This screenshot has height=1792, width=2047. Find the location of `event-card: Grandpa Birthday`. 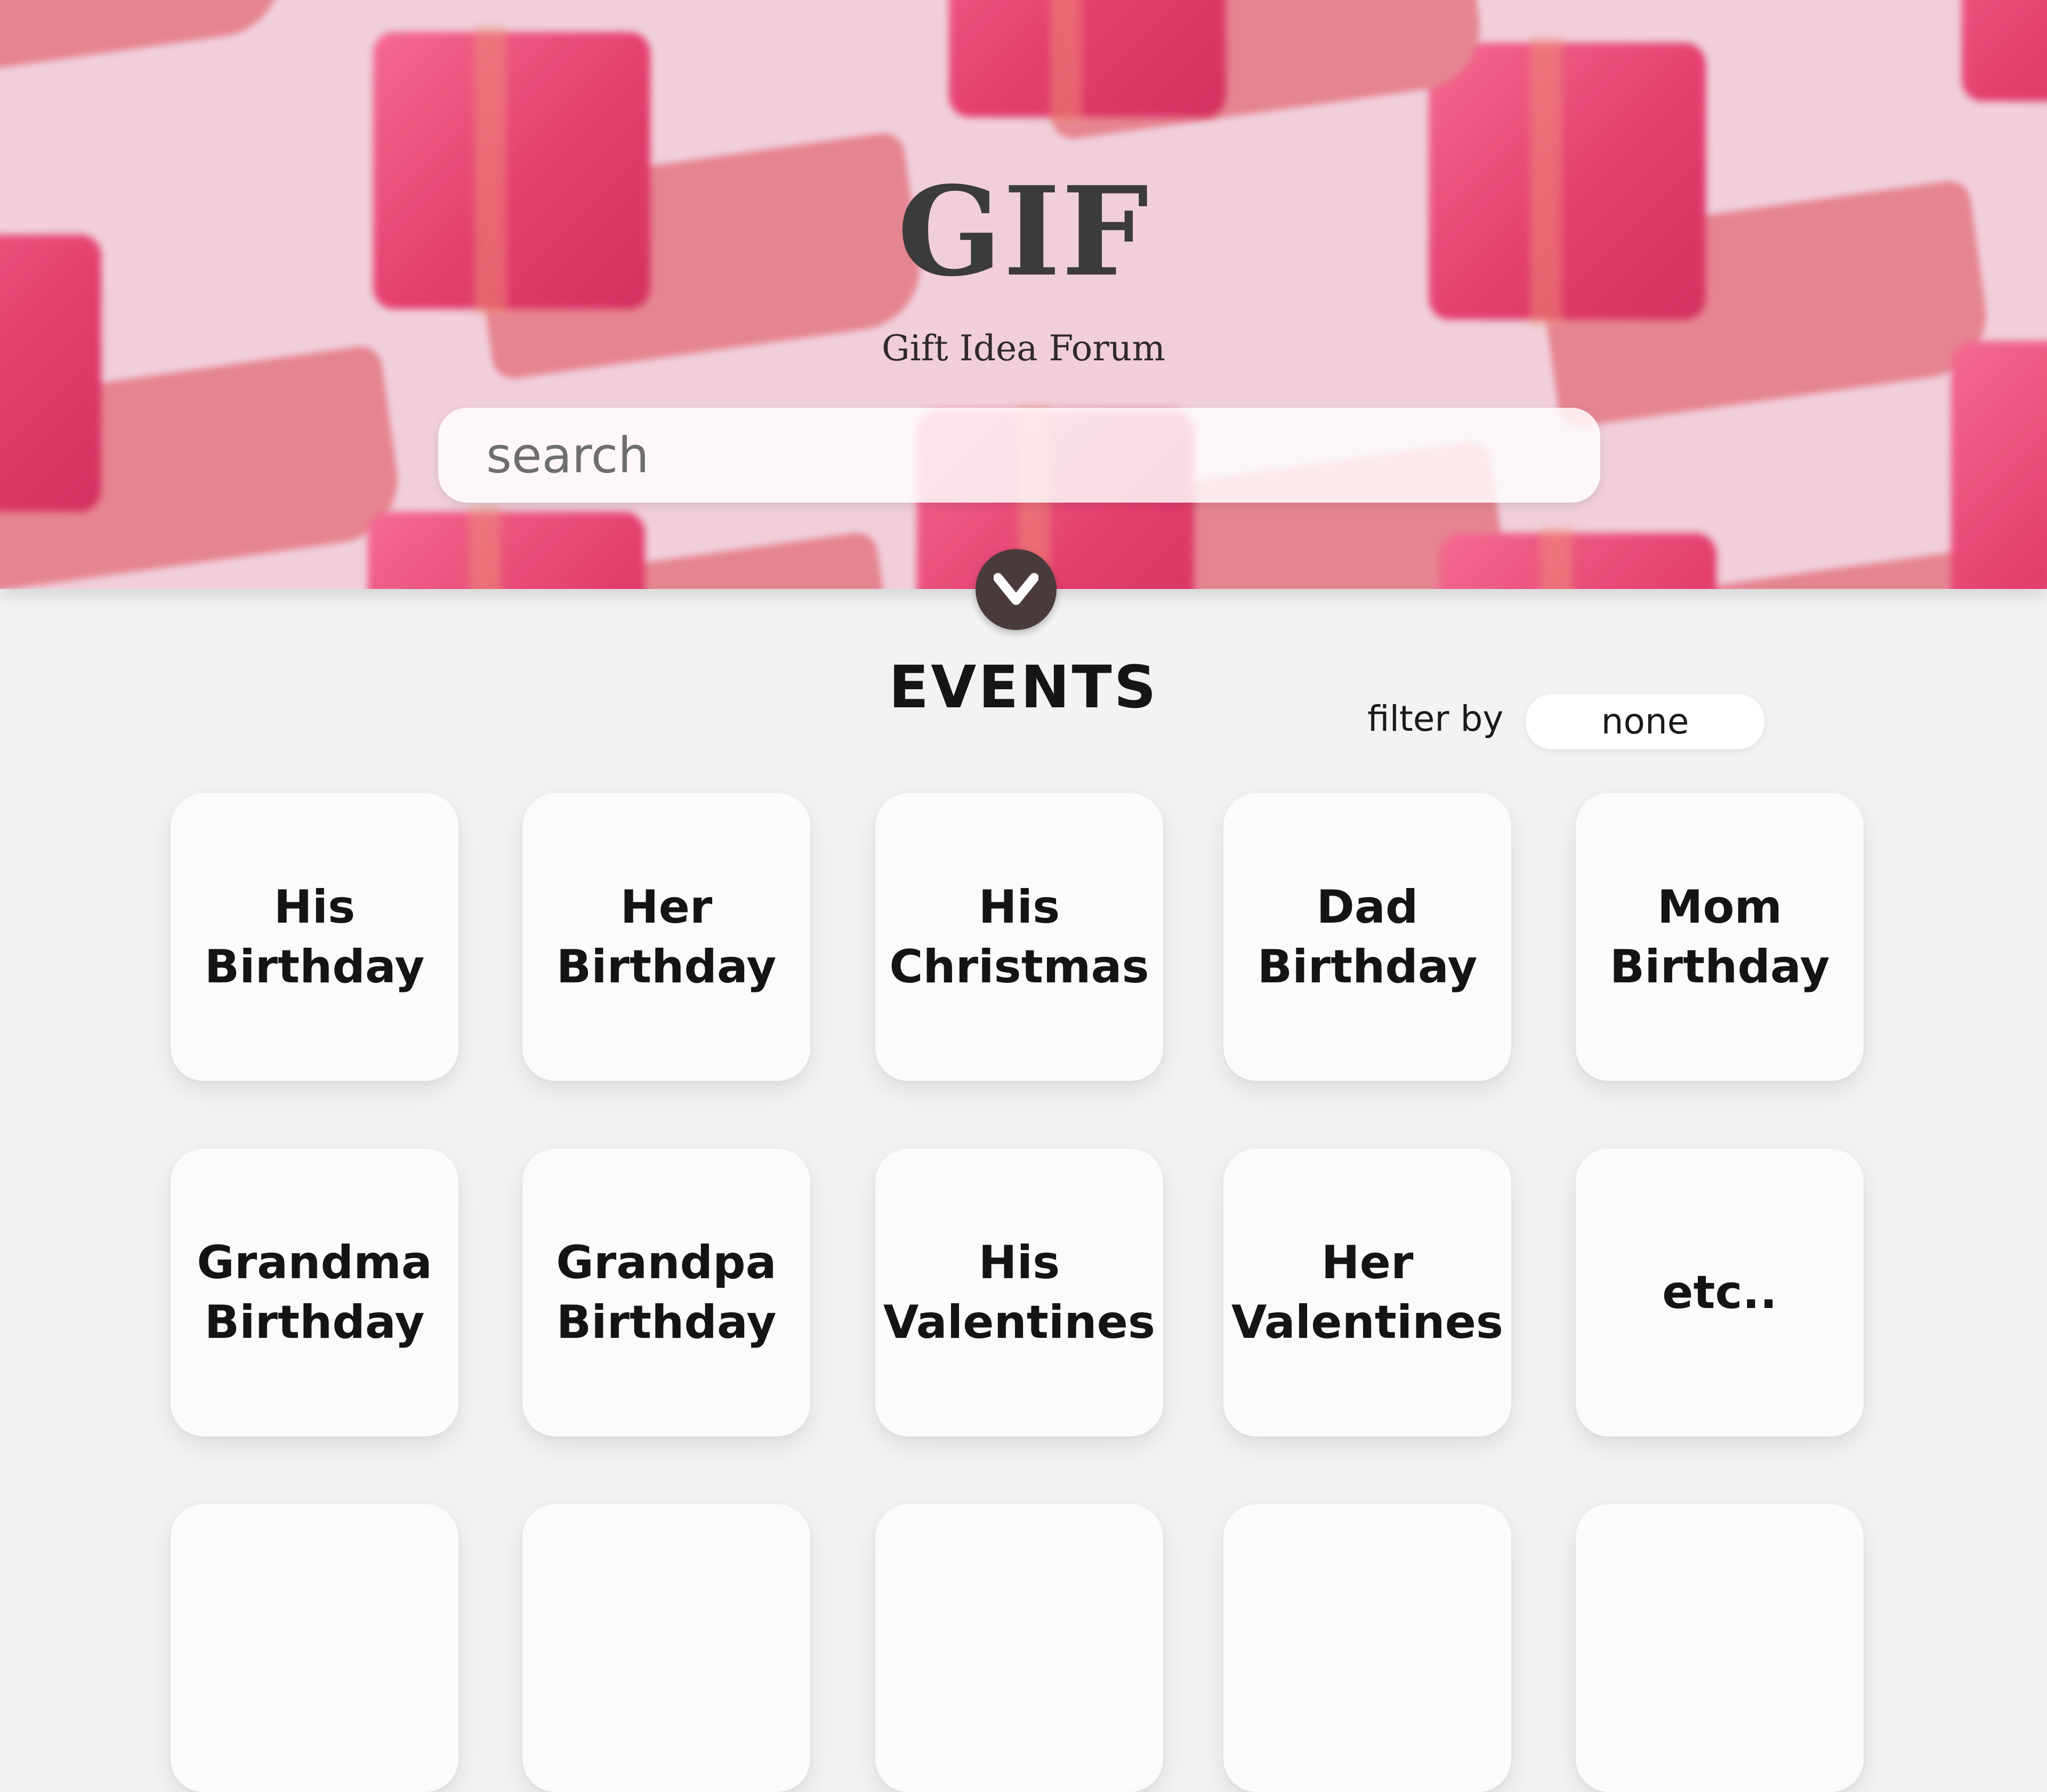

event-card: Grandpa Birthday is located at coordinates (666, 1292).